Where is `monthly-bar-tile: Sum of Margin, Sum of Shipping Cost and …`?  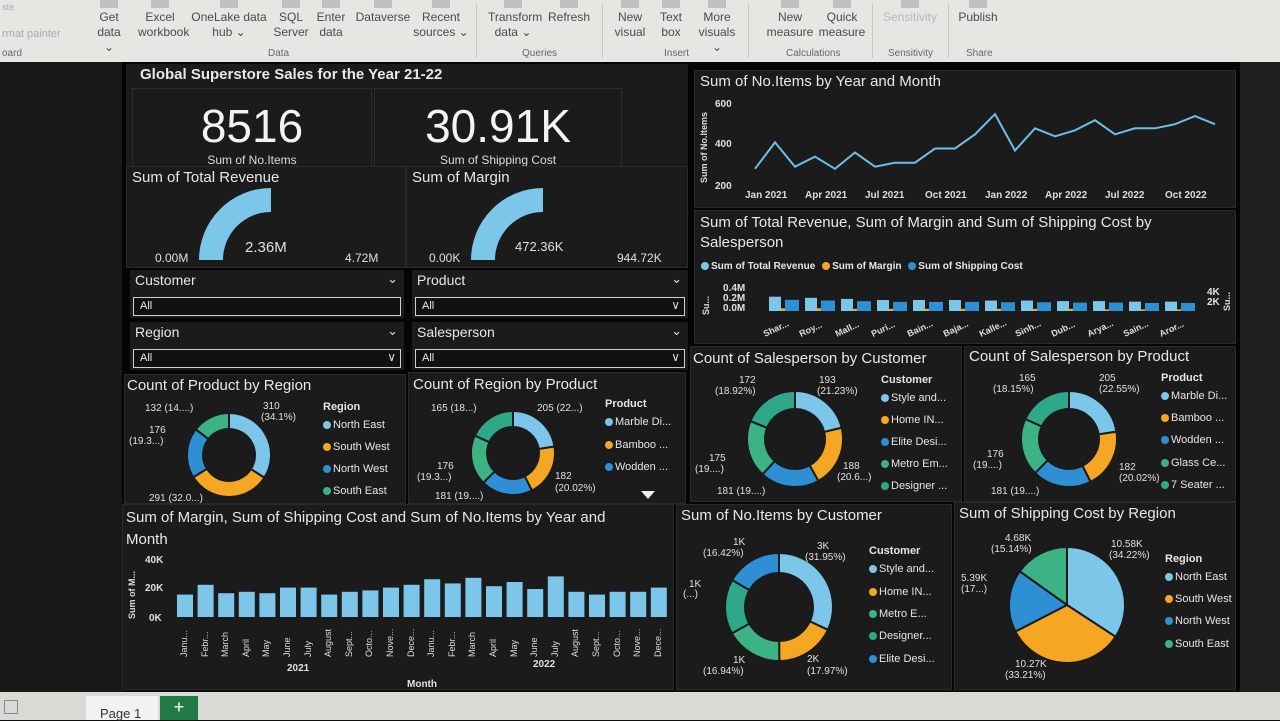 monthly-bar-tile: Sum of Margin, Sum of Shipping Cost and … is located at coordinates (398, 597).